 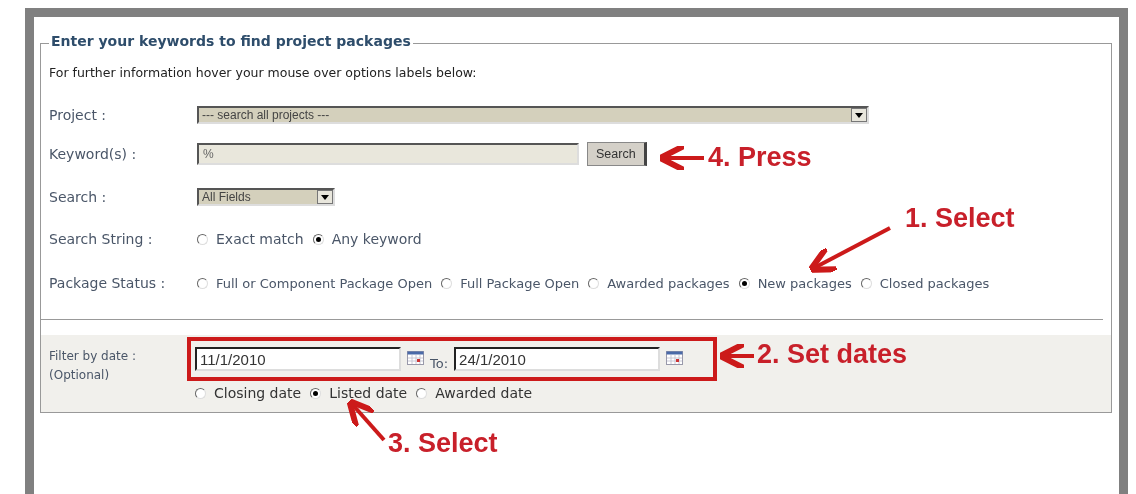 I want to click on field-label: Keyword(s) :, so click(x=93, y=154).